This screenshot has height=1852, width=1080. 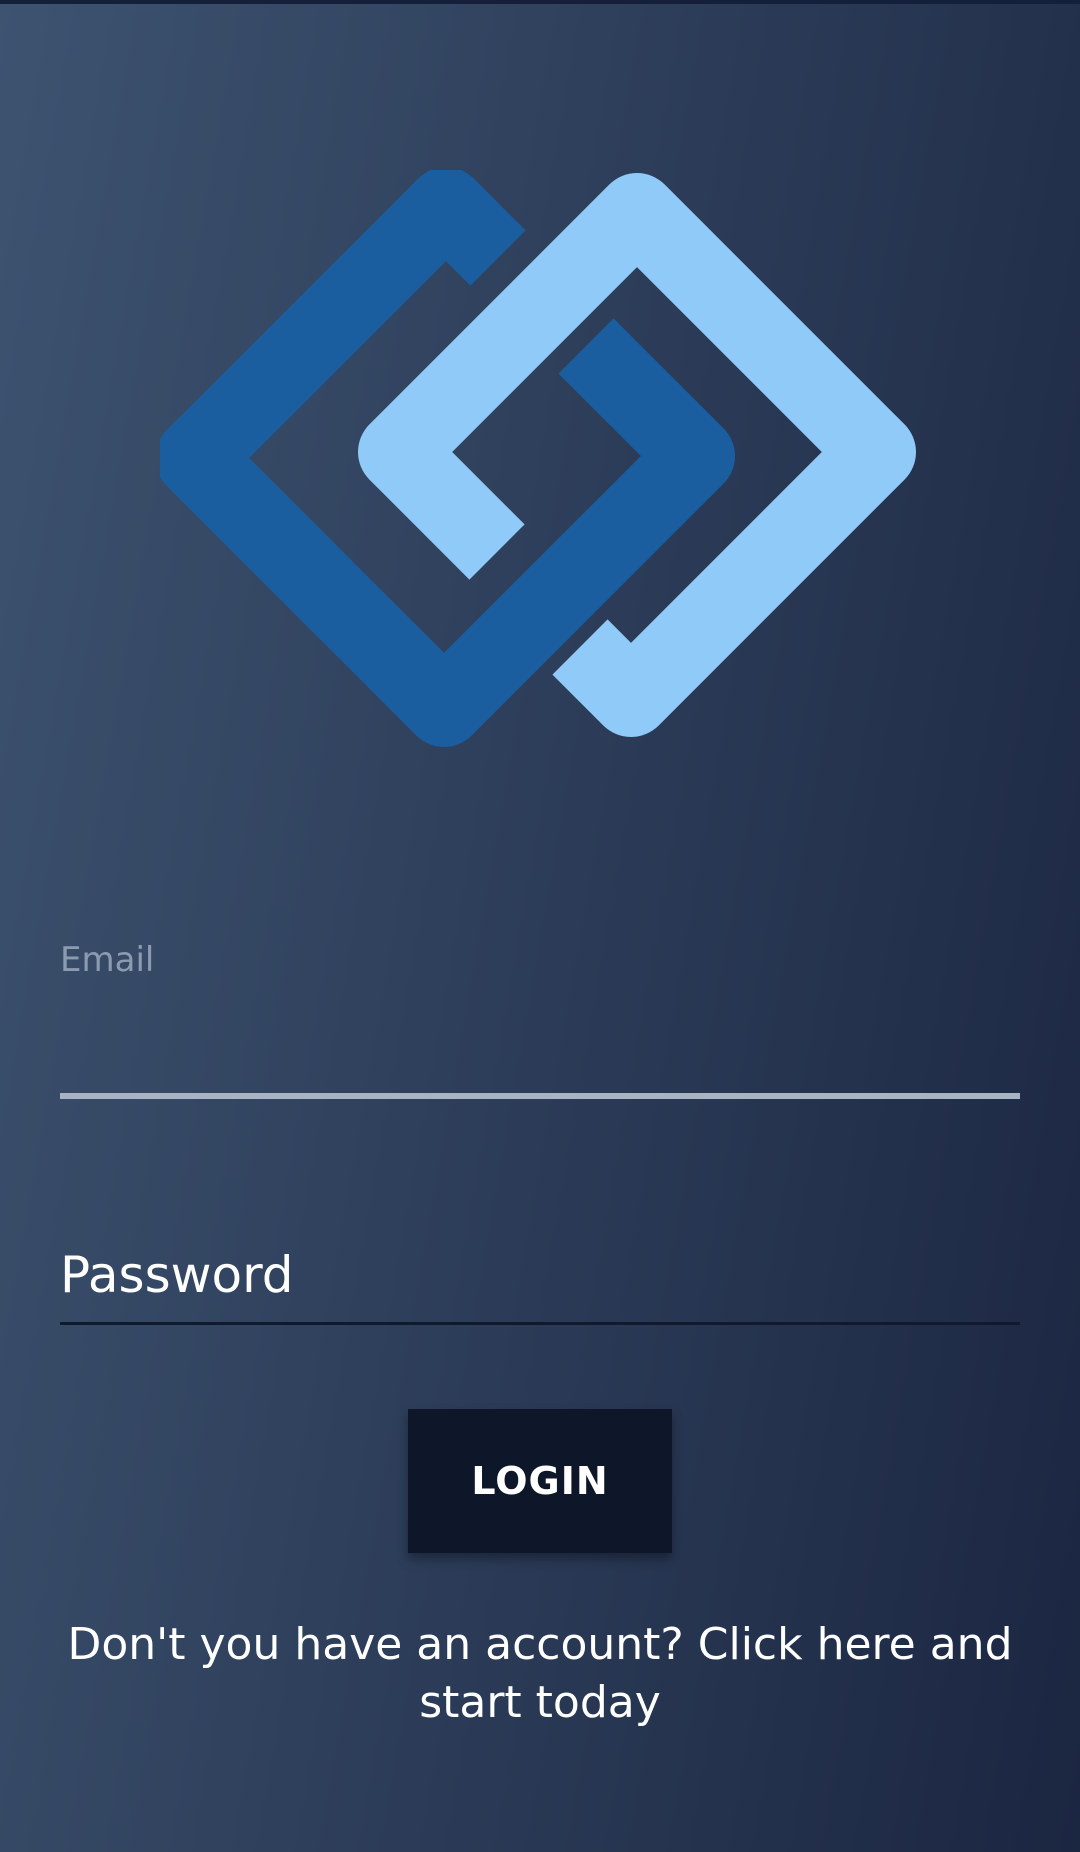 What do you see at coordinates (540, 1096) in the screenshot?
I see `email-underline` at bounding box center [540, 1096].